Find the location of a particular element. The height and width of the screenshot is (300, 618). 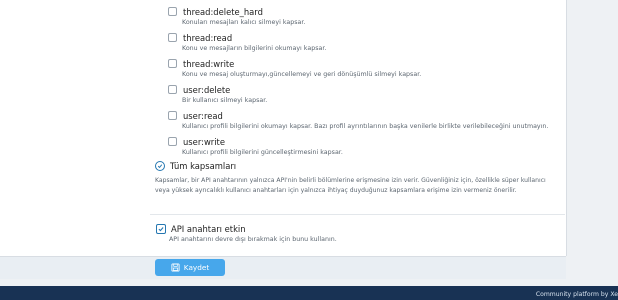

scope-name: user:delete is located at coordinates (207, 89).